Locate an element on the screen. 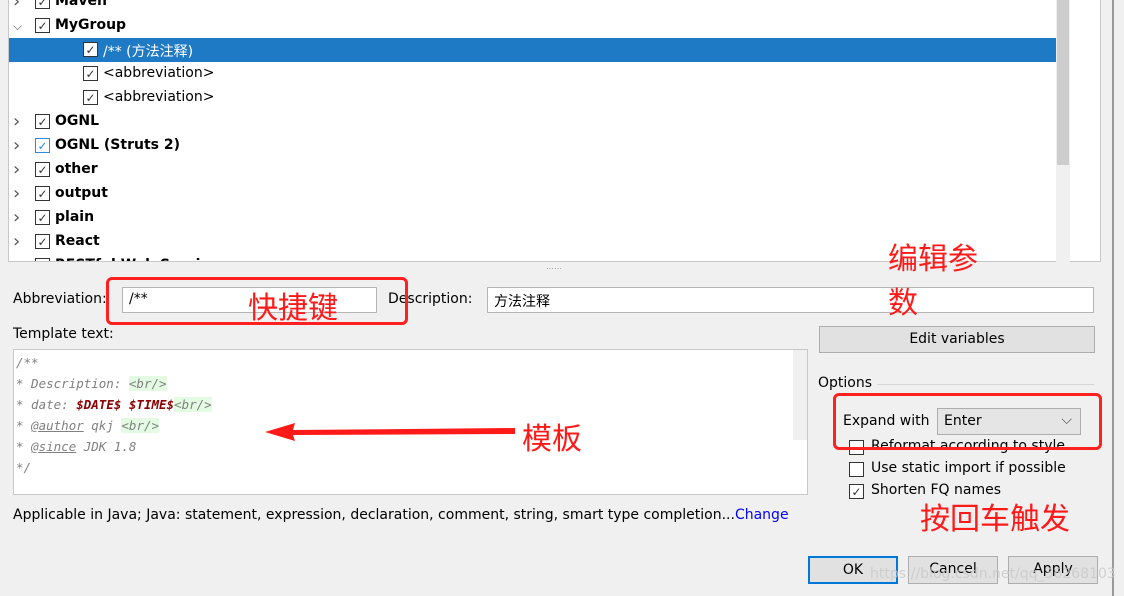 The width and height of the screenshot is (1124, 596). annotation-enter-trigger: 按回车触发 is located at coordinates (995, 519).